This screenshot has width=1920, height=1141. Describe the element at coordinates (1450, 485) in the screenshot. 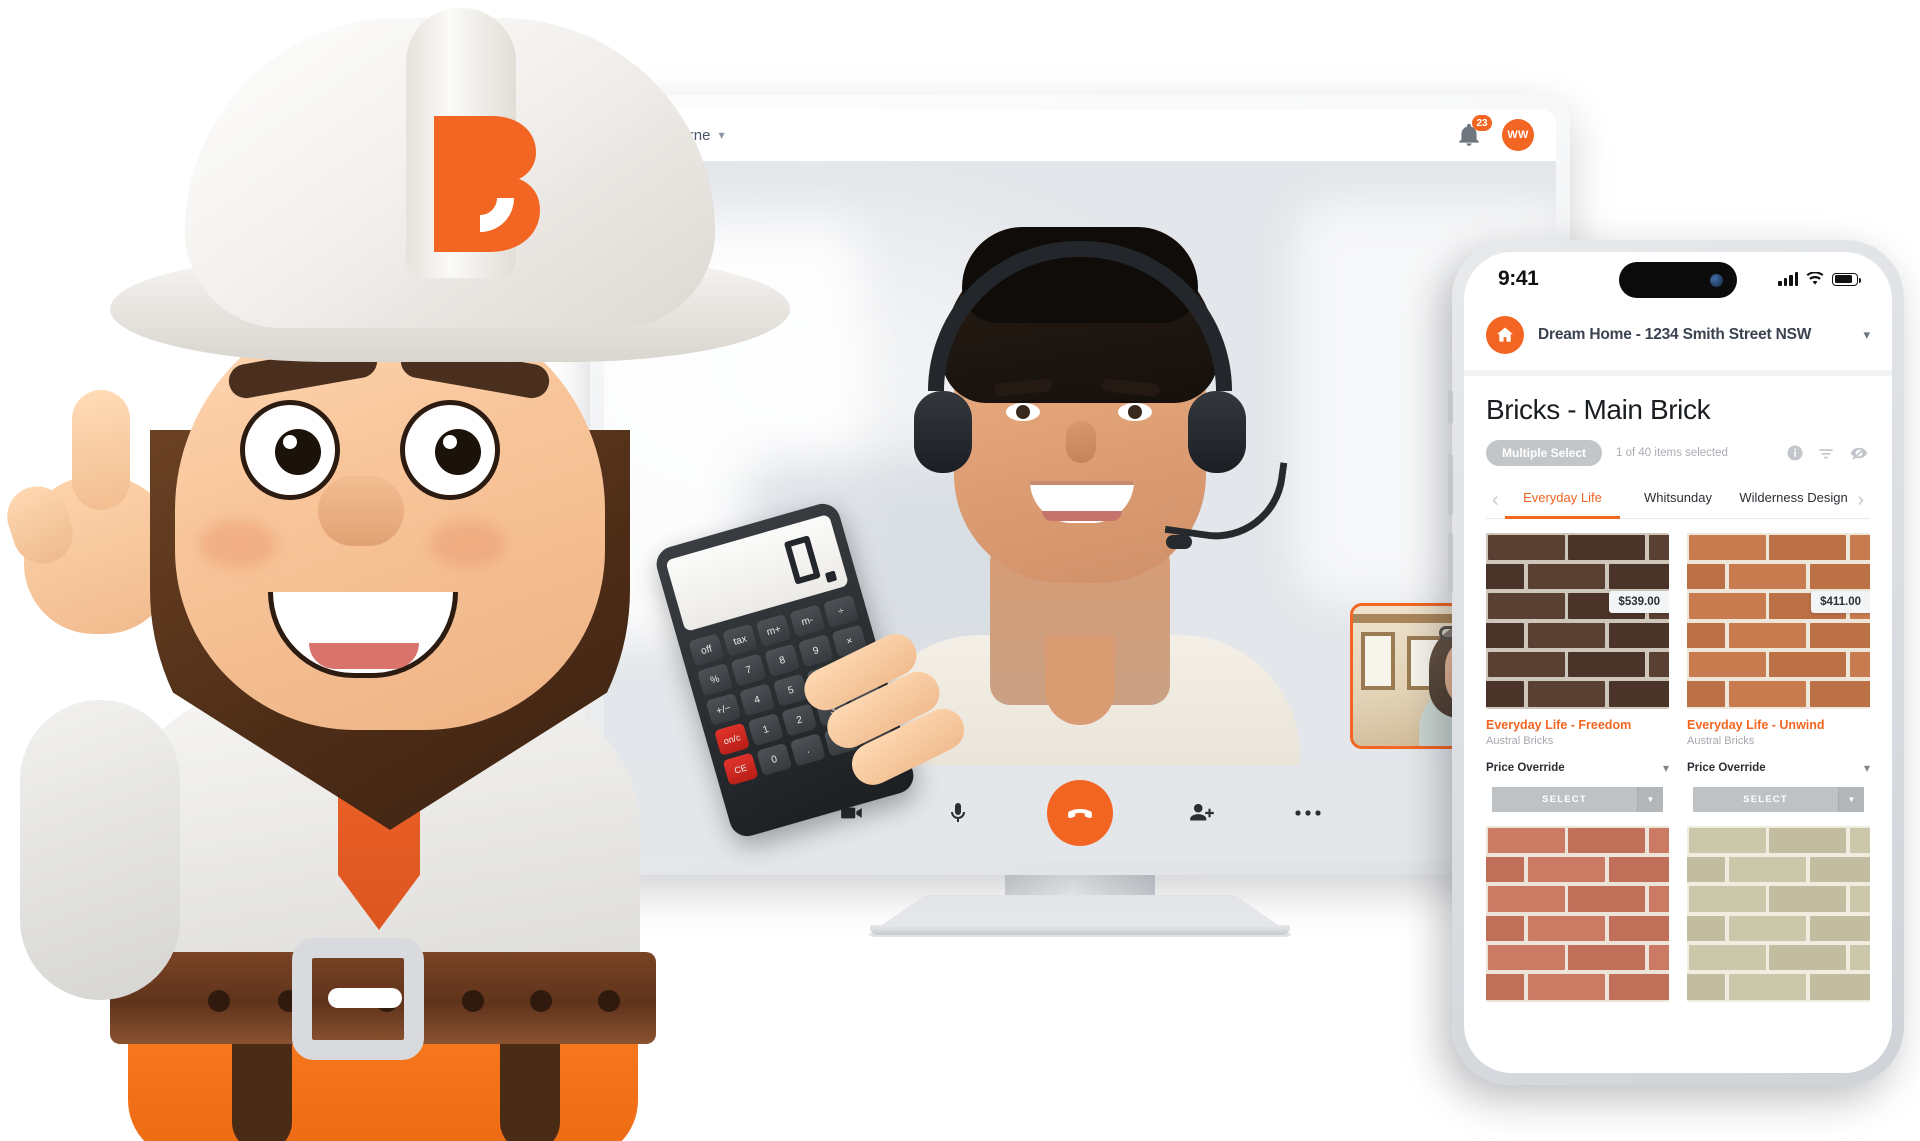

I see `phone-volume-up-button` at that location.